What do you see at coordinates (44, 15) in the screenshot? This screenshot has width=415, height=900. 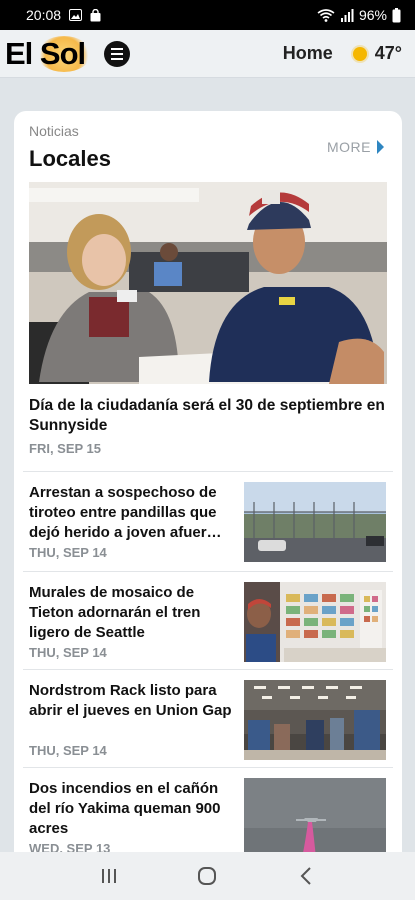 I see `status-time: 20:08` at bounding box center [44, 15].